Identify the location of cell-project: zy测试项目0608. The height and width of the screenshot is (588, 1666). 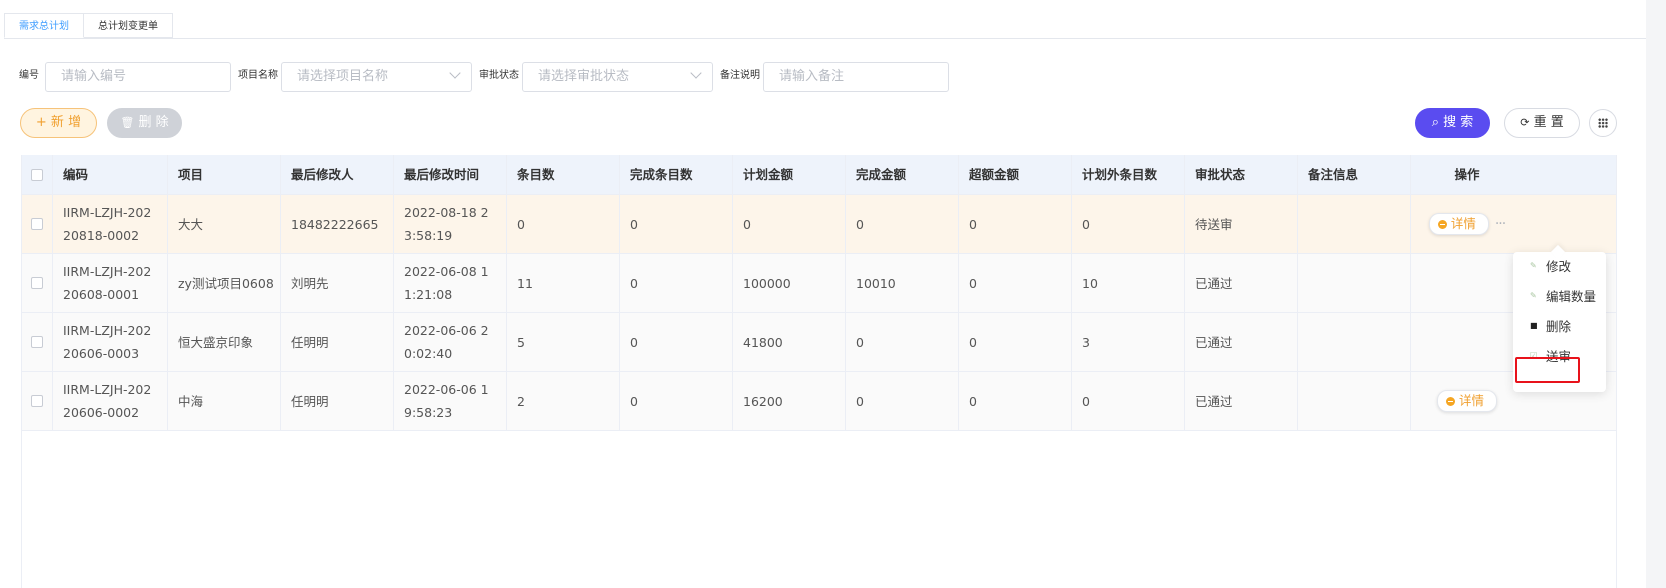
(224, 283).